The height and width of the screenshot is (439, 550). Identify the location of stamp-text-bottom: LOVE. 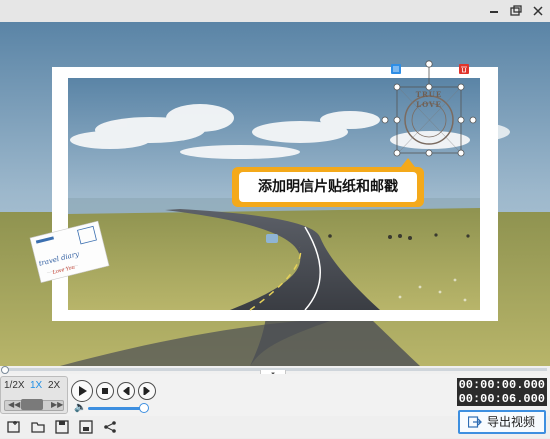
(429, 104).